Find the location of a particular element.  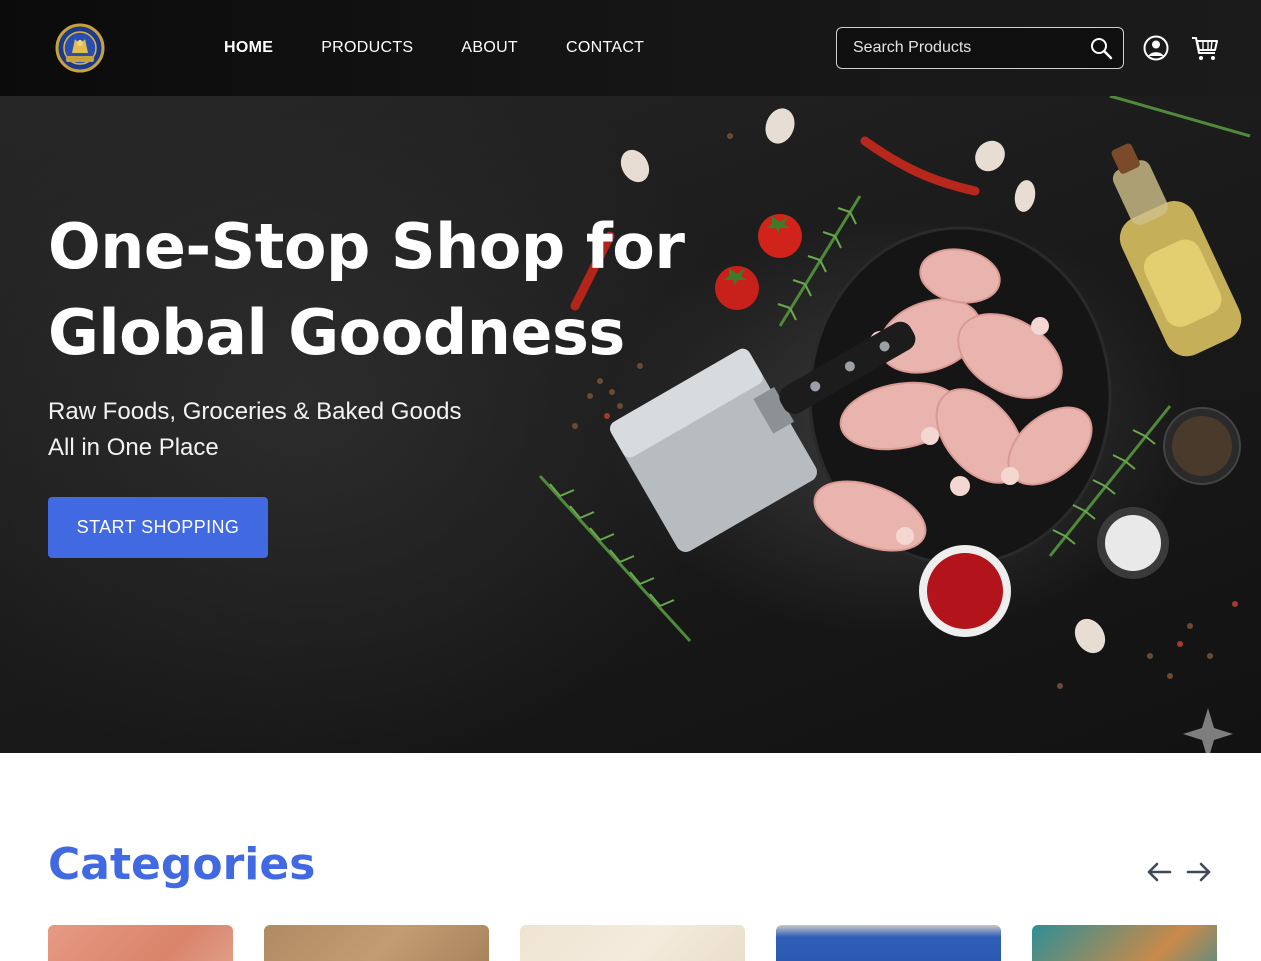

crest-logo-icon is located at coordinates (80, 48).